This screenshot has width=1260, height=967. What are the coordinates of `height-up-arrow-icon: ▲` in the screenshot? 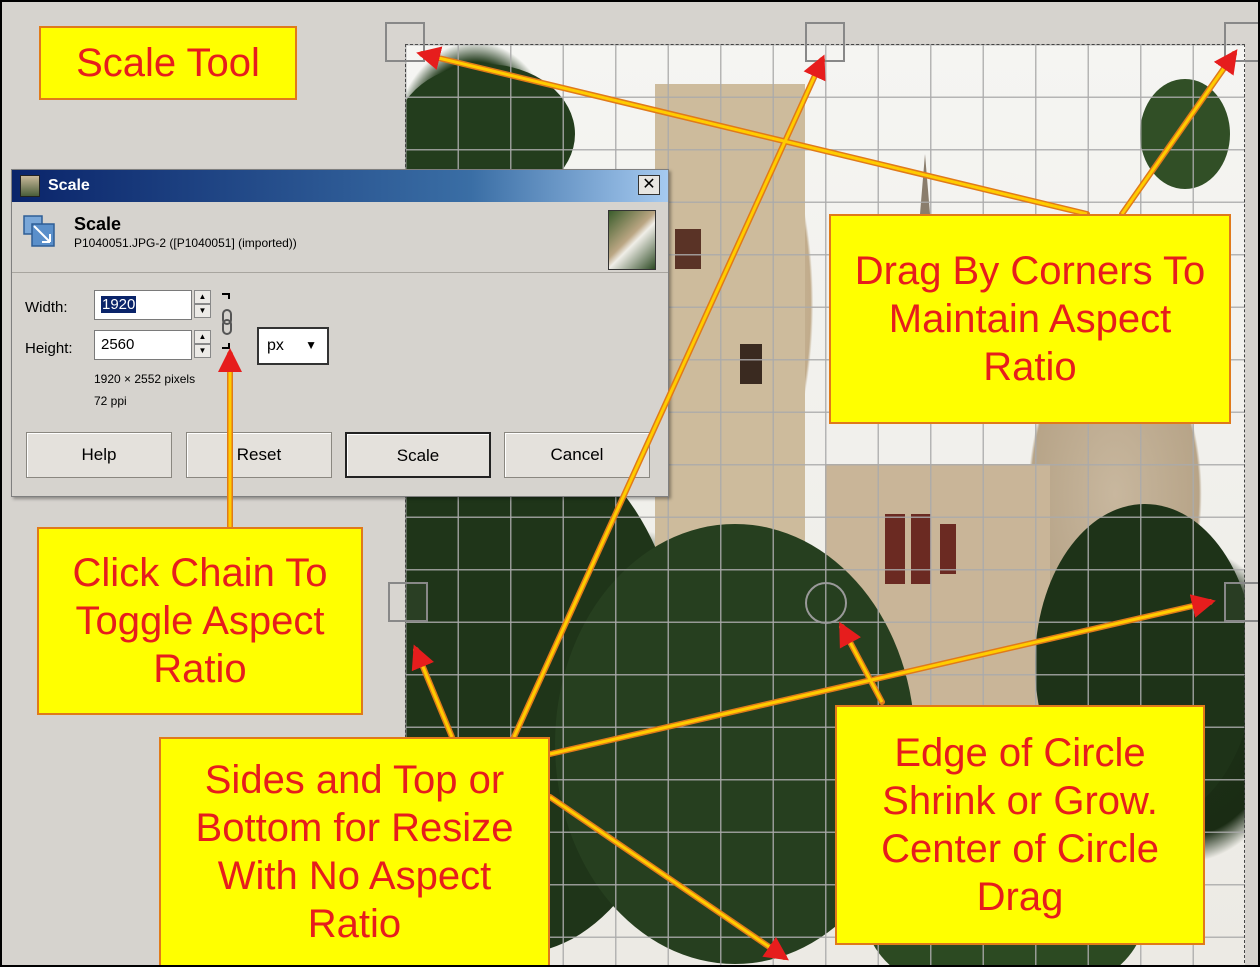 It's located at (202, 337).